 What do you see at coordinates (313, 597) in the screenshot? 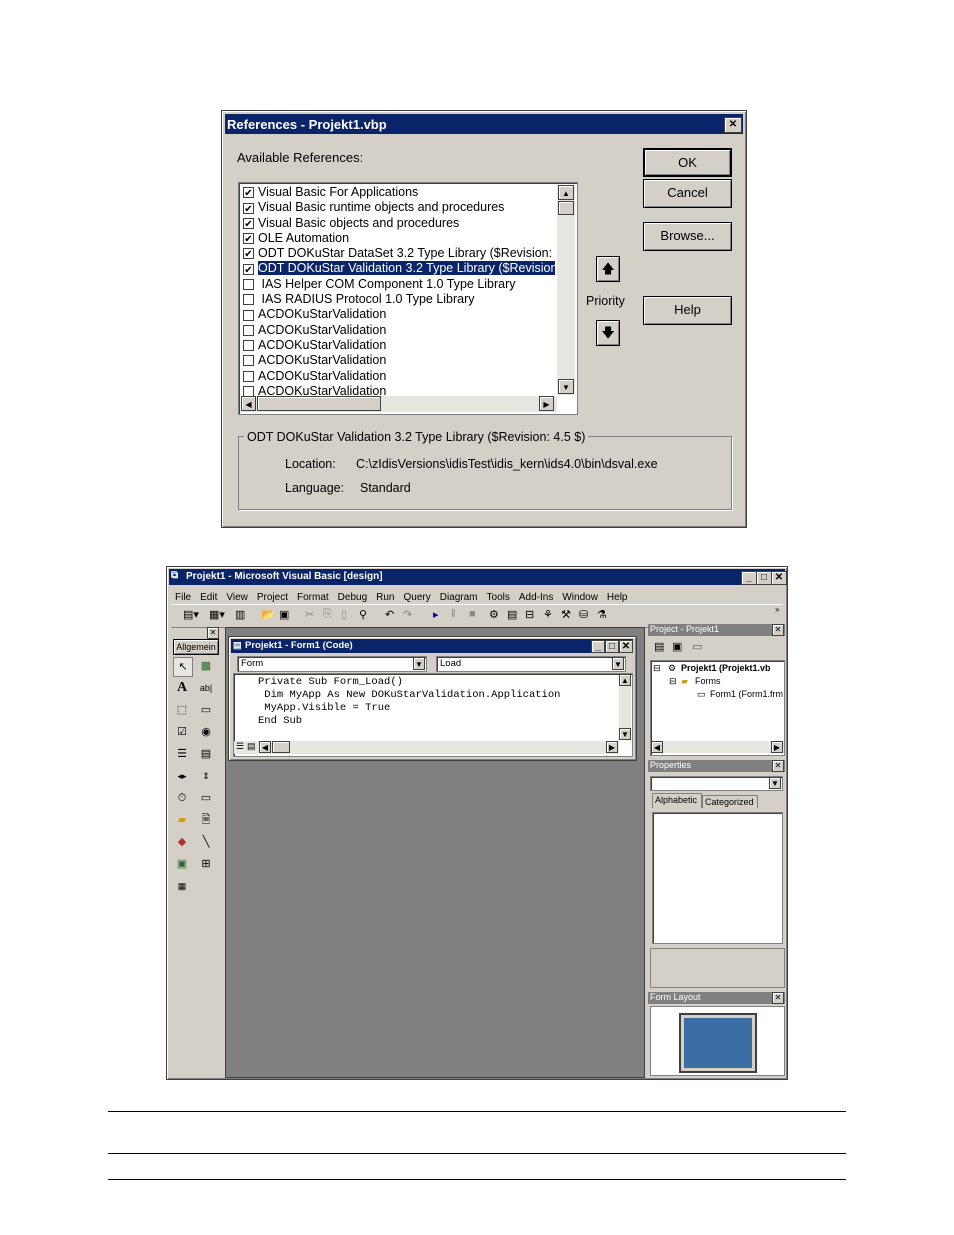
I see `menu-item-format: Format` at bounding box center [313, 597].